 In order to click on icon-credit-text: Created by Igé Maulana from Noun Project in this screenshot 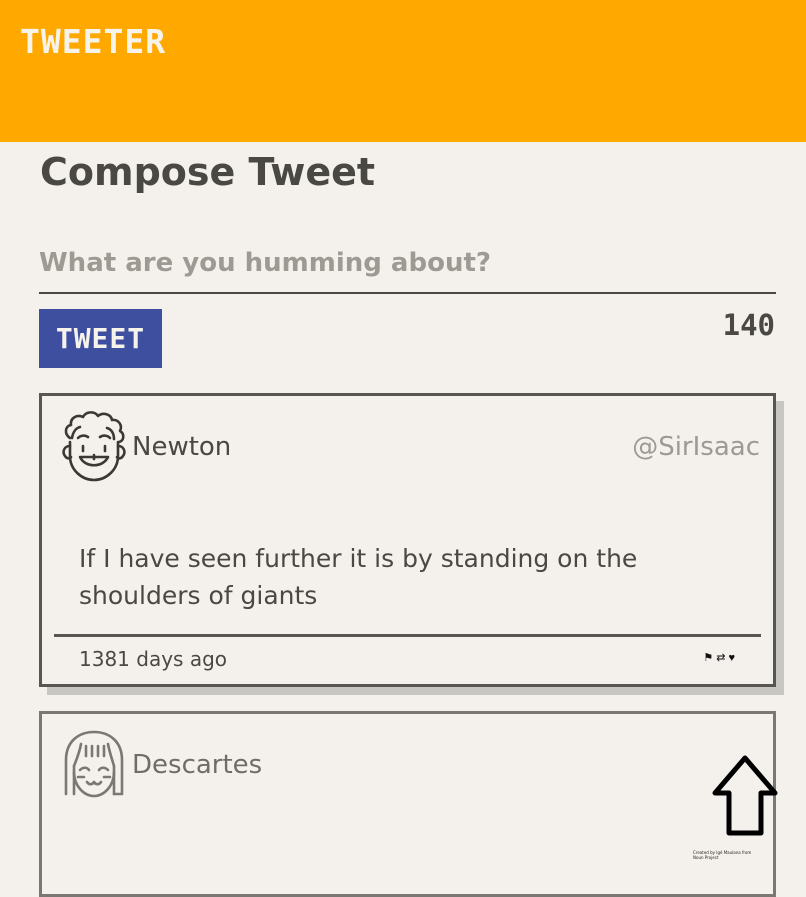, I will do `click(722, 855)`.